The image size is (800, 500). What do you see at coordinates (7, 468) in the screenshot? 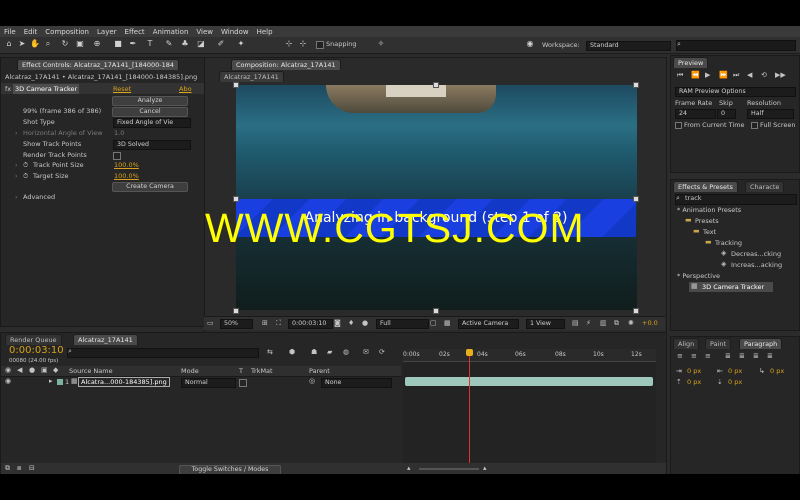
I see `layer-switches-icon: ⧉` at bounding box center [7, 468].